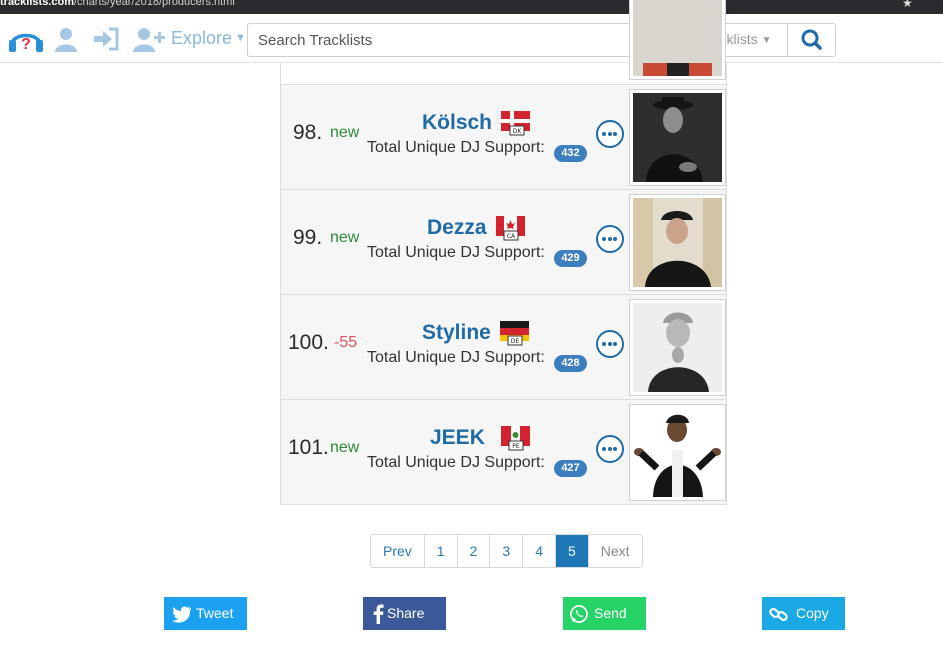 The height and width of the screenshot is (645, 943). I want to click on search-button, so click(811, 40).